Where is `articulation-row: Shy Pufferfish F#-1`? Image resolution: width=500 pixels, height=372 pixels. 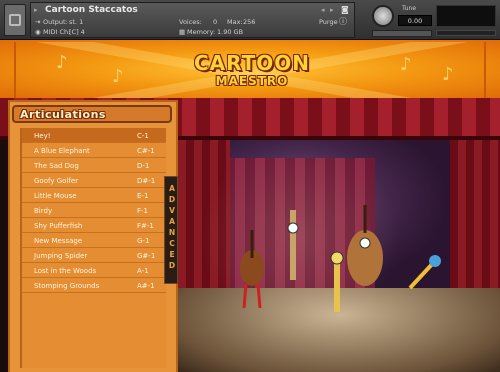 articulation-row: Shy Pufferfish F#-1 is located at coordinates (94, 225).